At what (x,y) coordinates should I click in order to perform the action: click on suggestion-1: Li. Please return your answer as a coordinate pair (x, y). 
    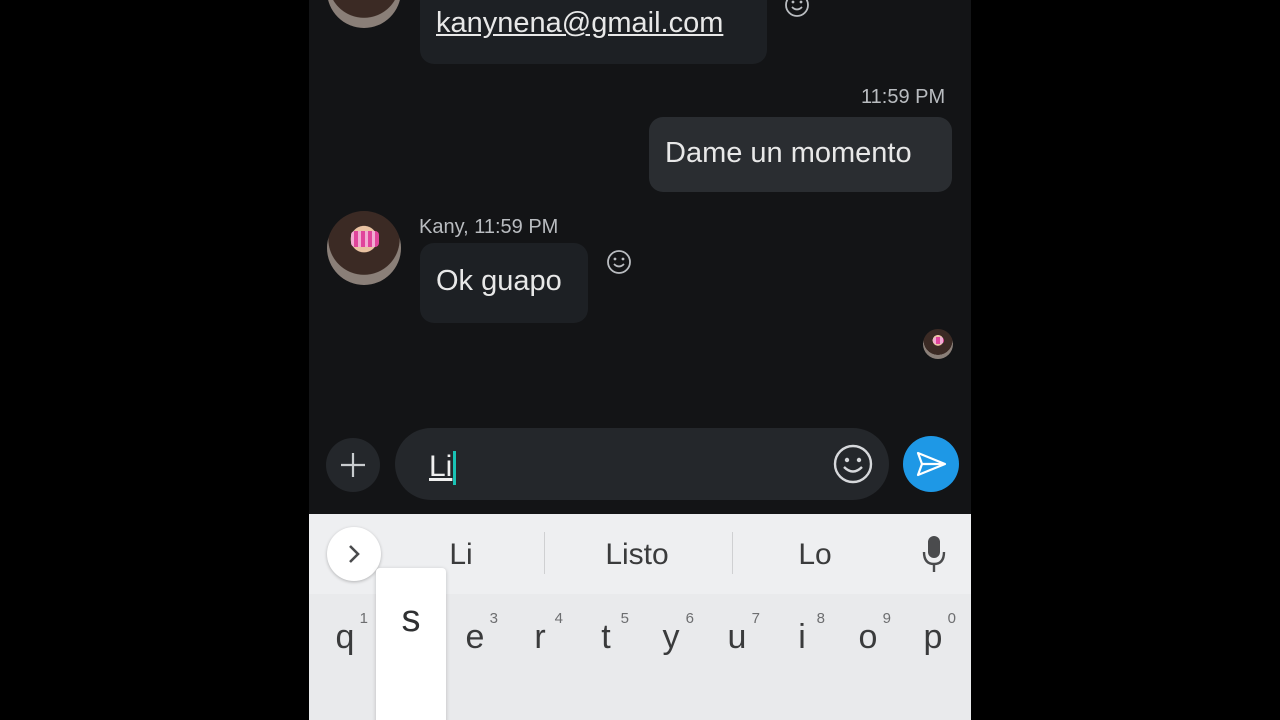
    Looking at the image, I should click on (461, 555).